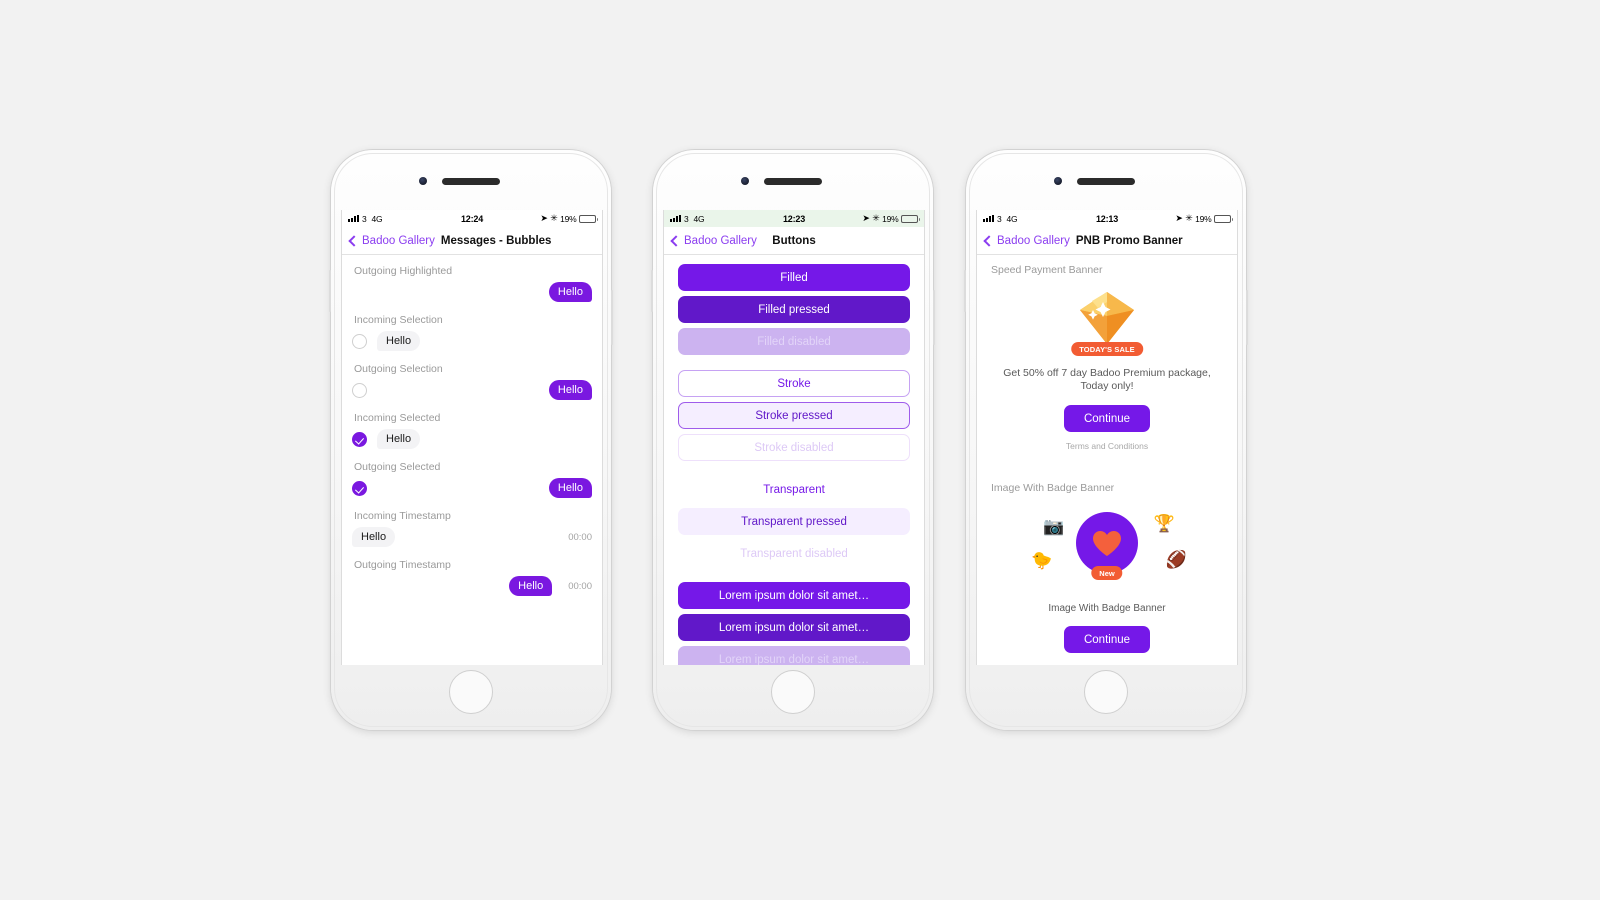 The height and width of the screenshot is (900, 1600). I want to click on page-title: Messages - Bubbles, so click(496, 240).